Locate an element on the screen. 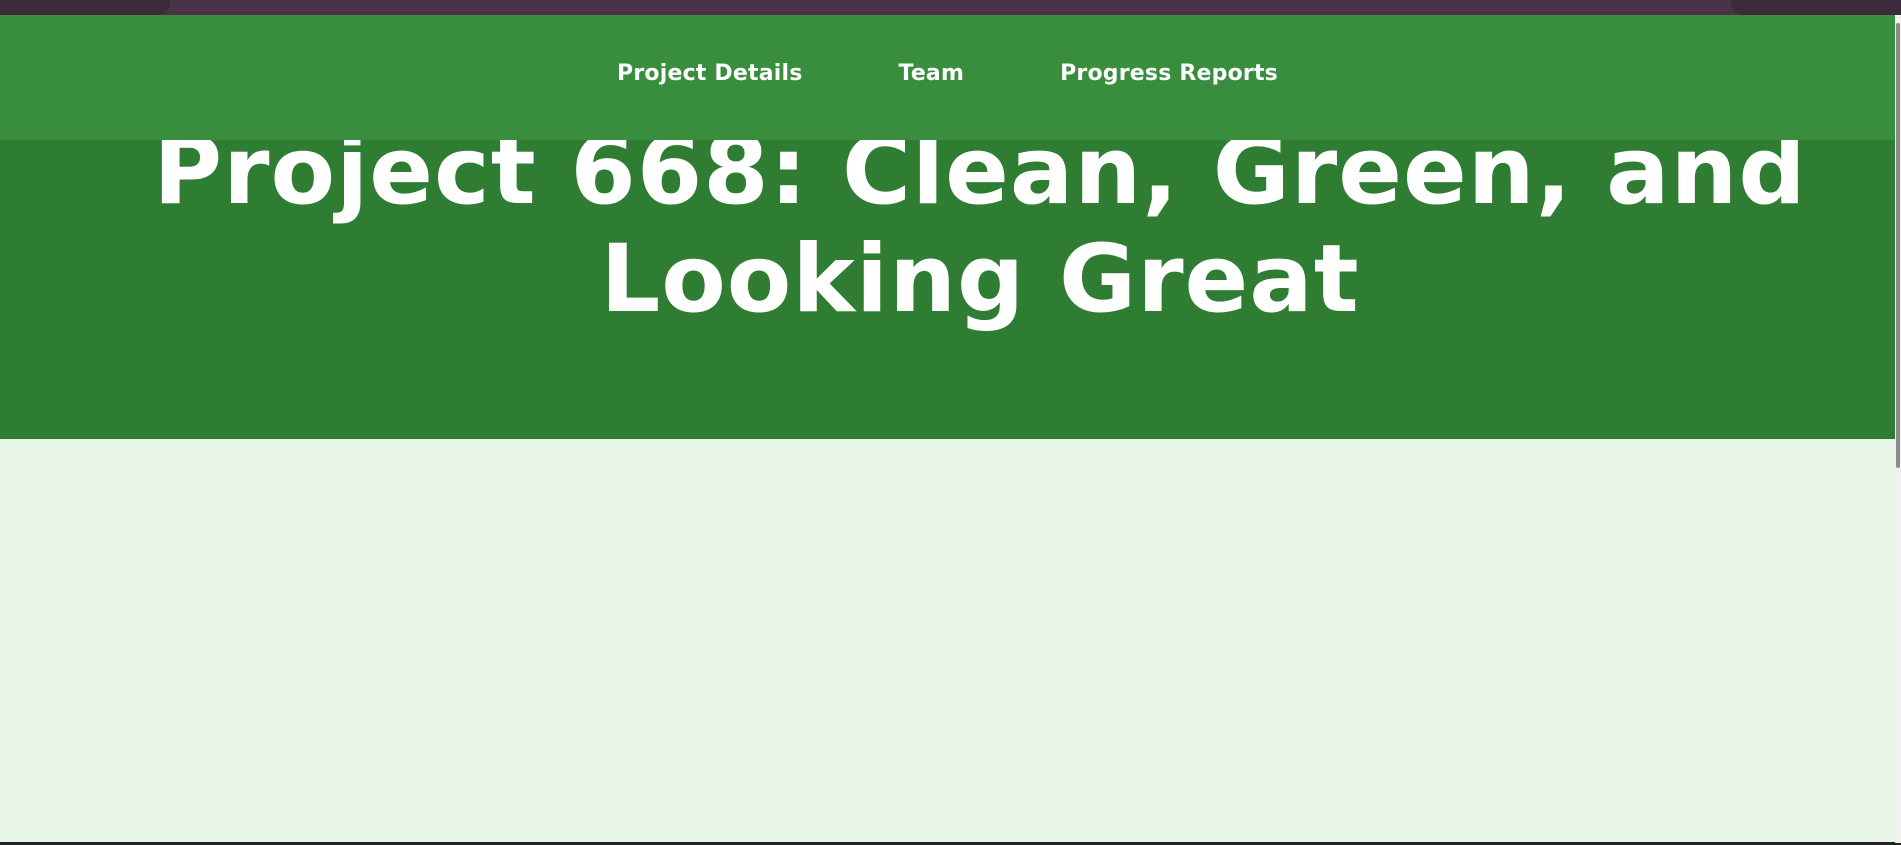  nav-link-project-details: Project Details is located at coordinates (710, 73).